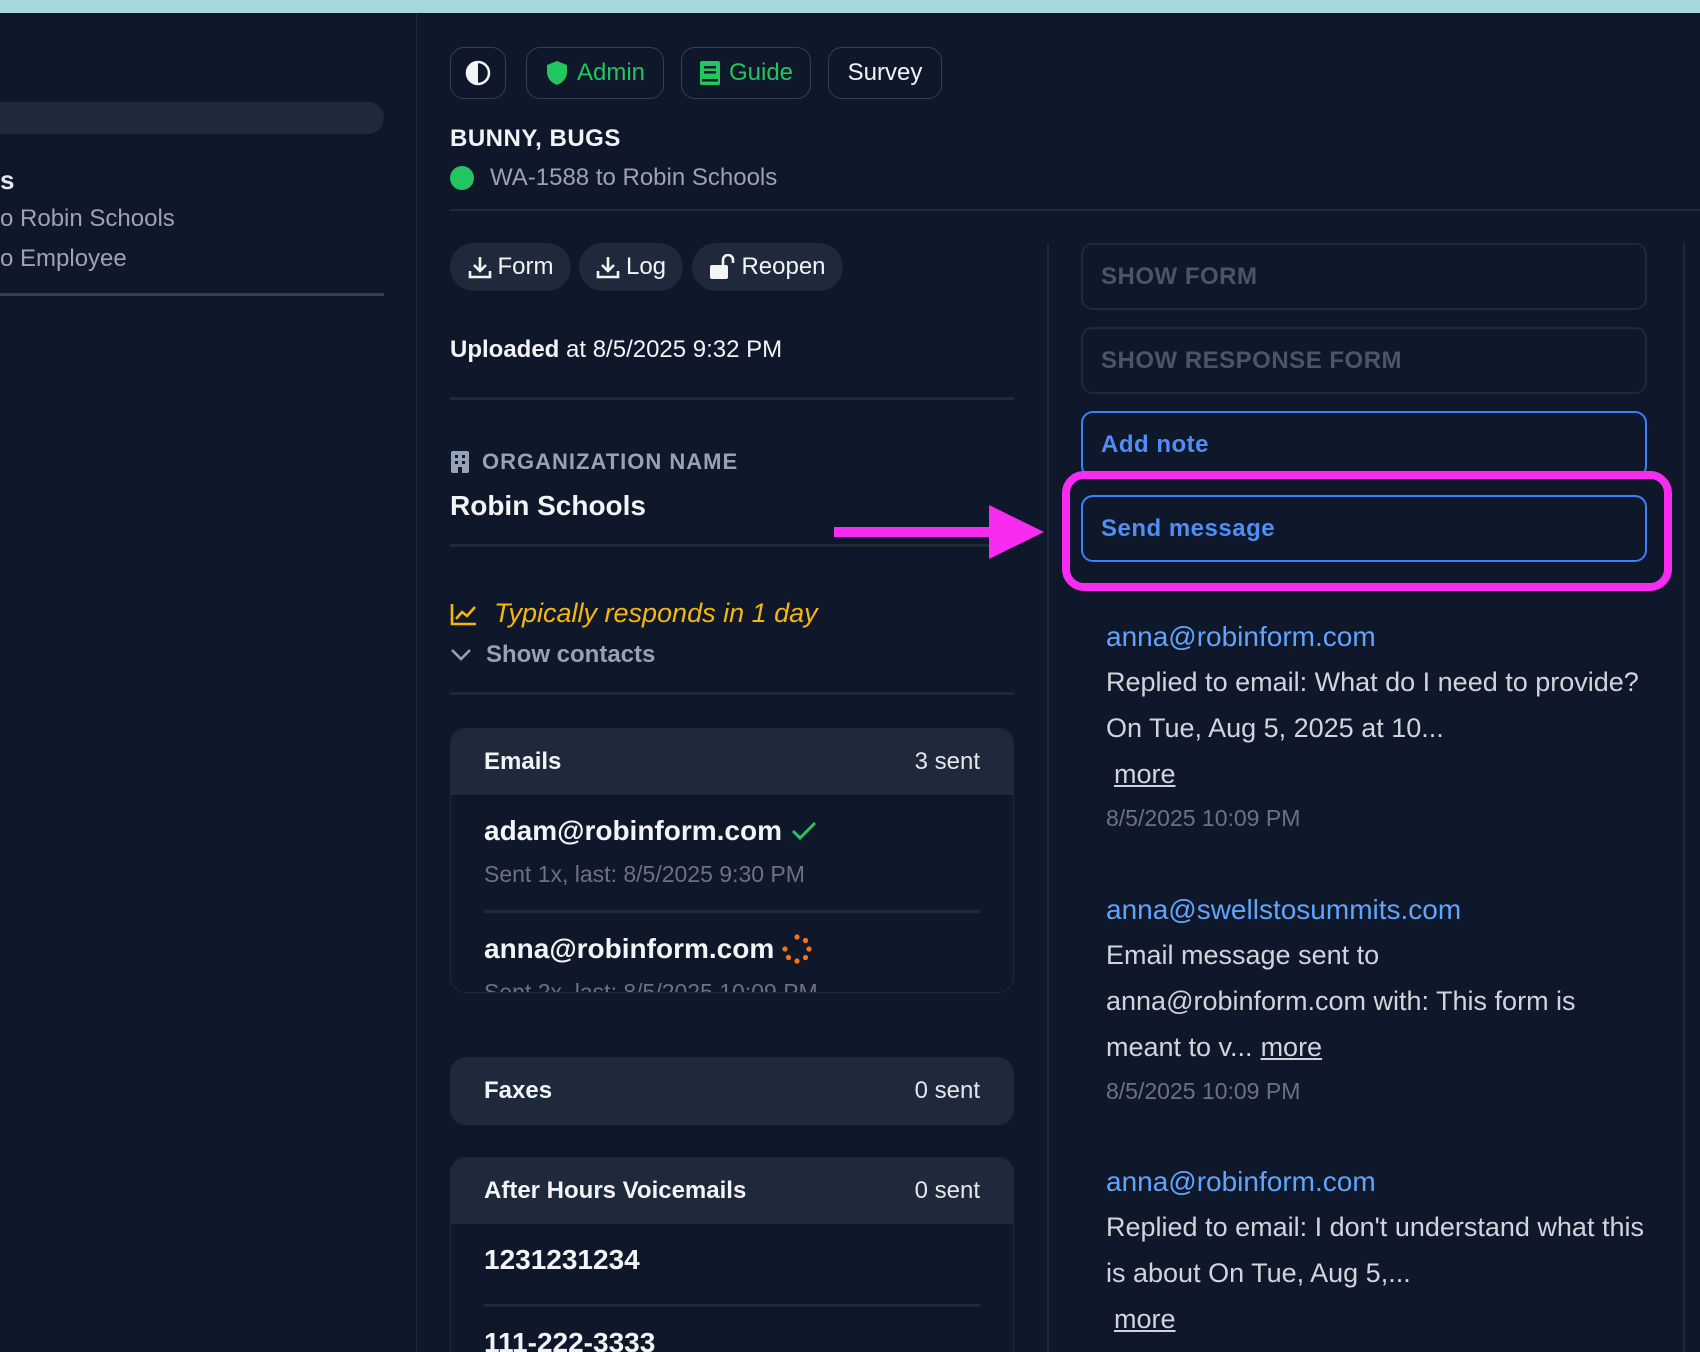 This screenshot has height=1352, width=1700. I want to click on show-contacts-toggle: Show contacts, so click(552, 655).